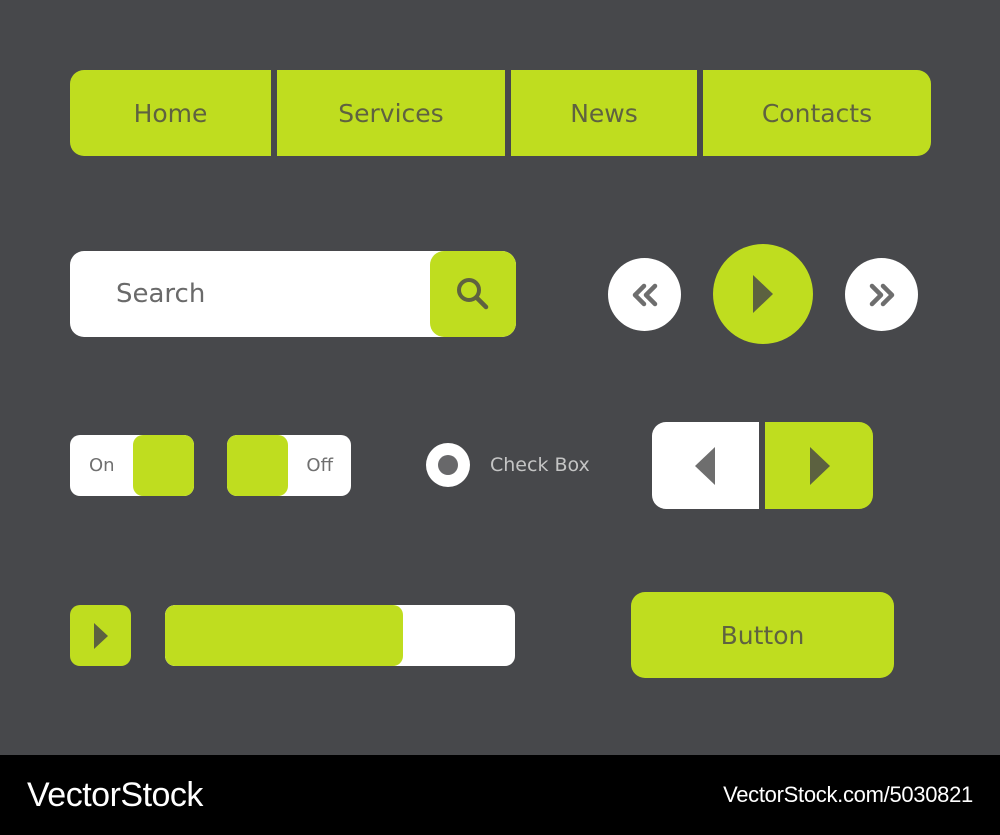 This screenshot has width=1000, height=835. I want to click on triangle-right-icon, so click(820, 465).